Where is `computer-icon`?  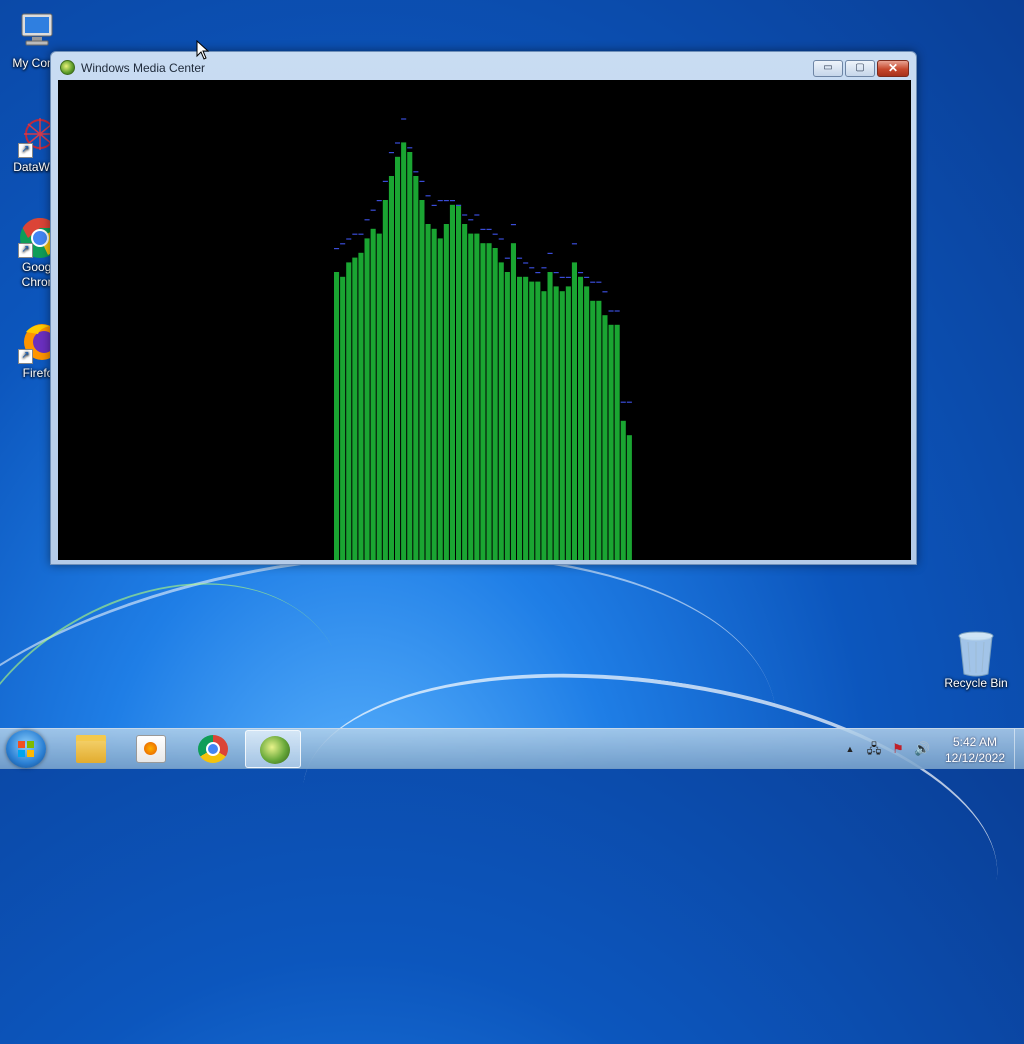 computer-icon is located at coordinates (38, 32).